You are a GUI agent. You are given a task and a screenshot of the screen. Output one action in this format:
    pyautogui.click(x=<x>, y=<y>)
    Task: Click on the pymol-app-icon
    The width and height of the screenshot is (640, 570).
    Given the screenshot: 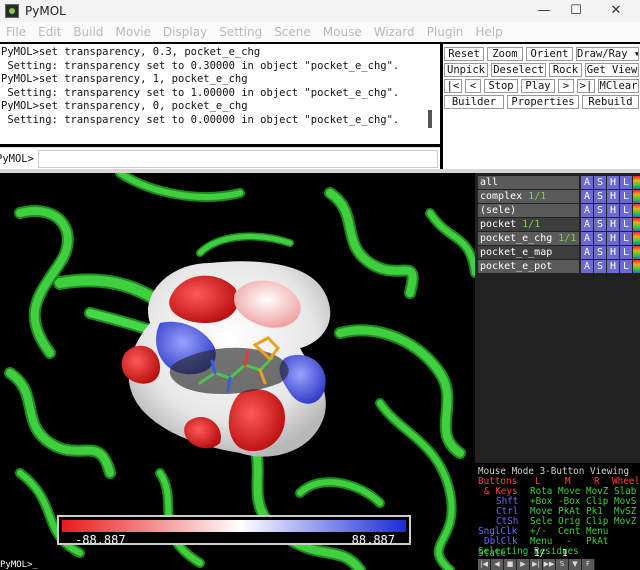 What is the action you would take?
    pyautogui.click(x=12, y=11)
    